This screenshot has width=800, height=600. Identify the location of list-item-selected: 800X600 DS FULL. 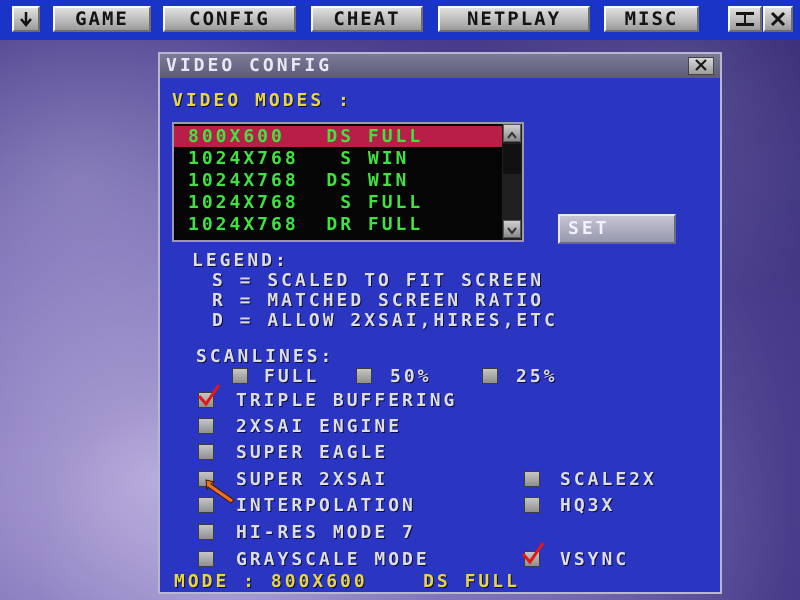
(339, 136).